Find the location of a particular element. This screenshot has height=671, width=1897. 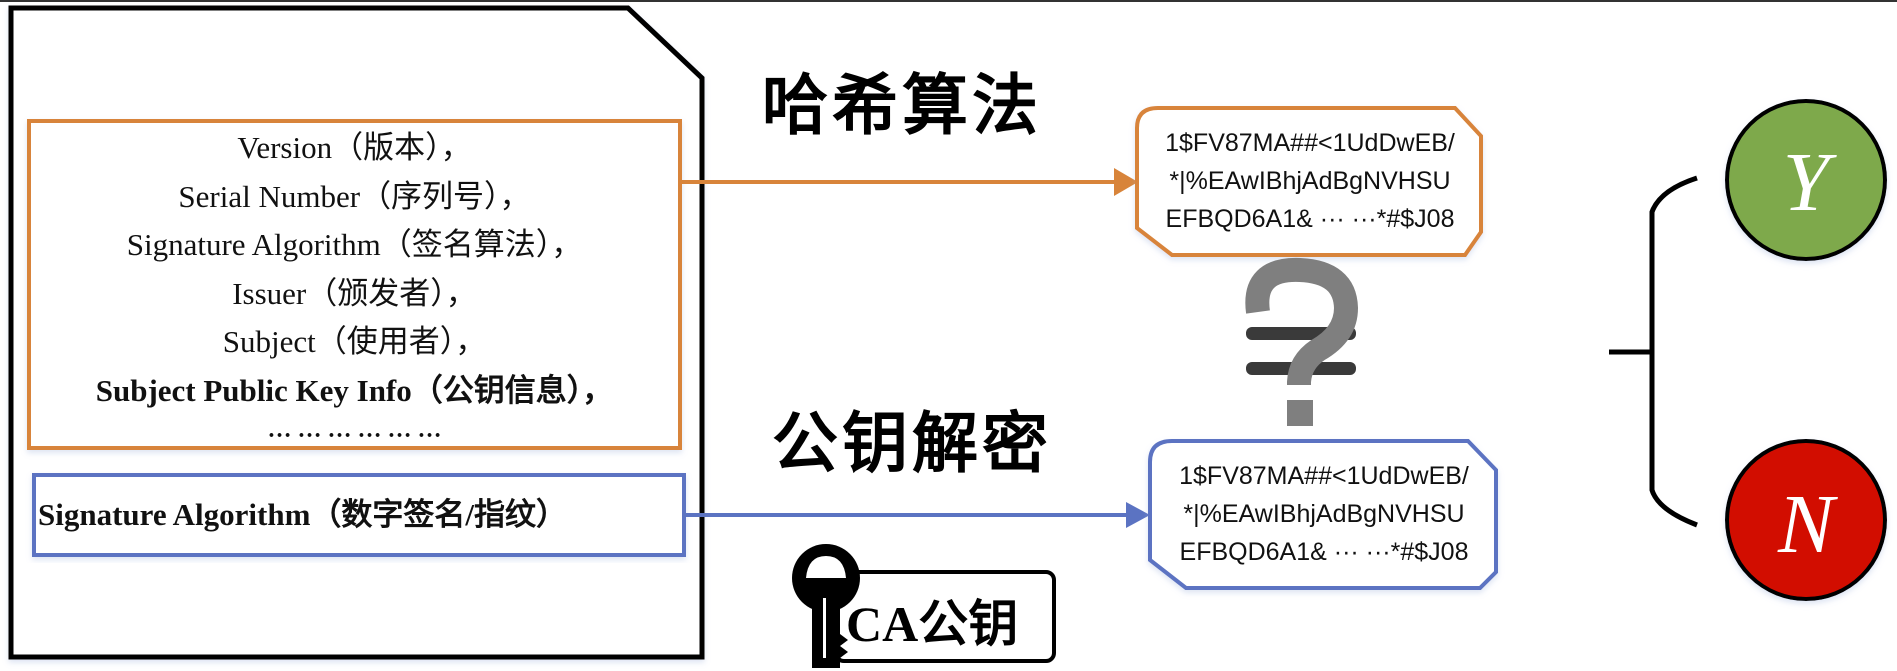

decrypt-arrow-head is located at coordinates (1138, 515).